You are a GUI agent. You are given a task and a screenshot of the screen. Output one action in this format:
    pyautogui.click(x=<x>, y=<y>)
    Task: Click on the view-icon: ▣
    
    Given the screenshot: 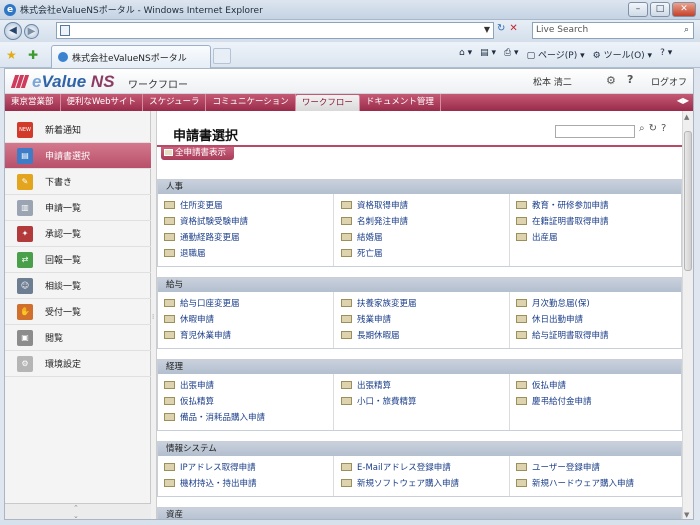 What is the action you would take?
    pyautogui.click(x=25, y=337)
    